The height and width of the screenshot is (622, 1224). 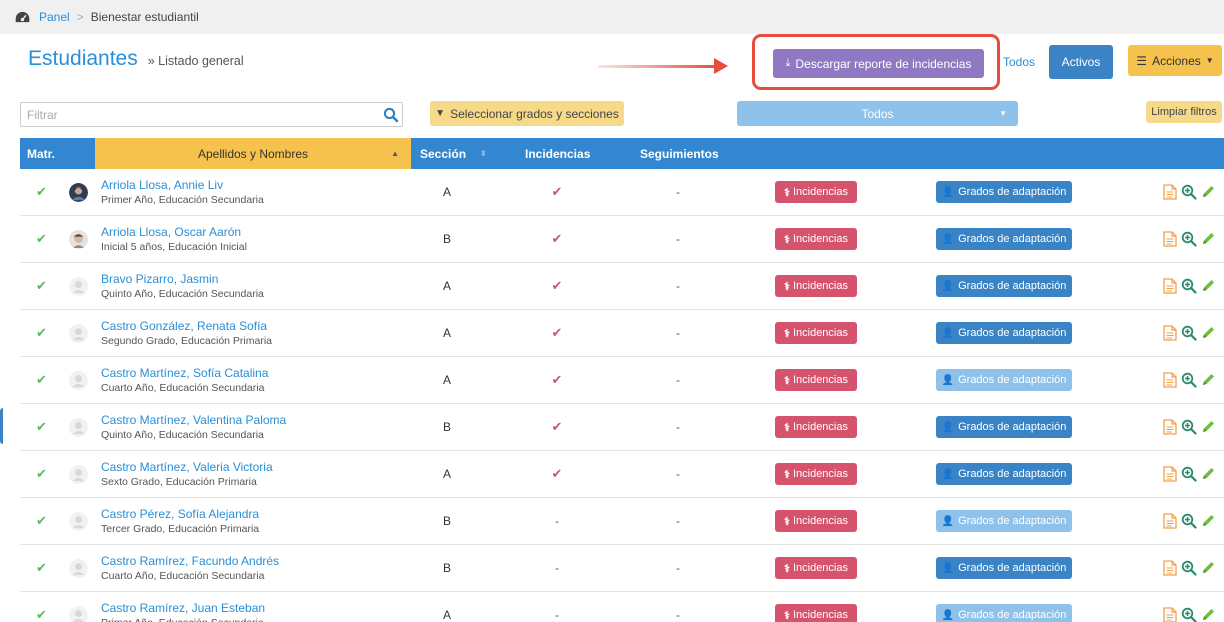 I want to click on student-name-link: Castro Martínez, Valentina Paloma, so click(x=193, y=420).